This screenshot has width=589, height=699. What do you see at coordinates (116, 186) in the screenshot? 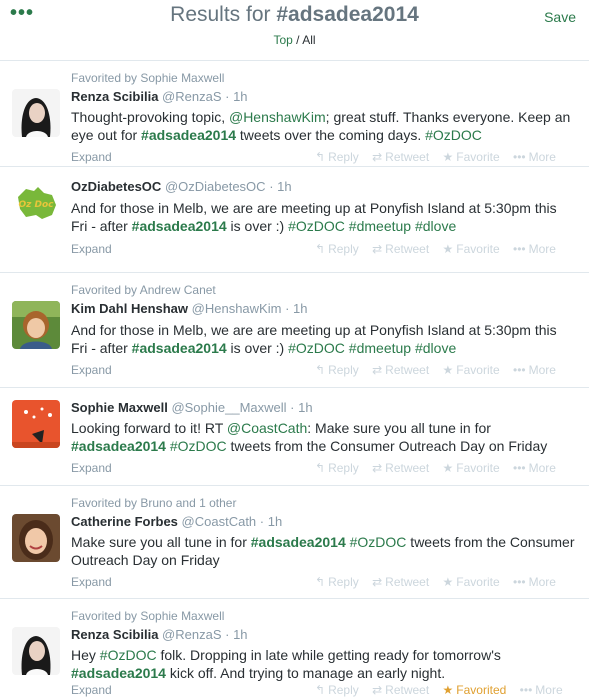
I see `user-name: OzDiabetesOC` at bounding box center [116, 186].